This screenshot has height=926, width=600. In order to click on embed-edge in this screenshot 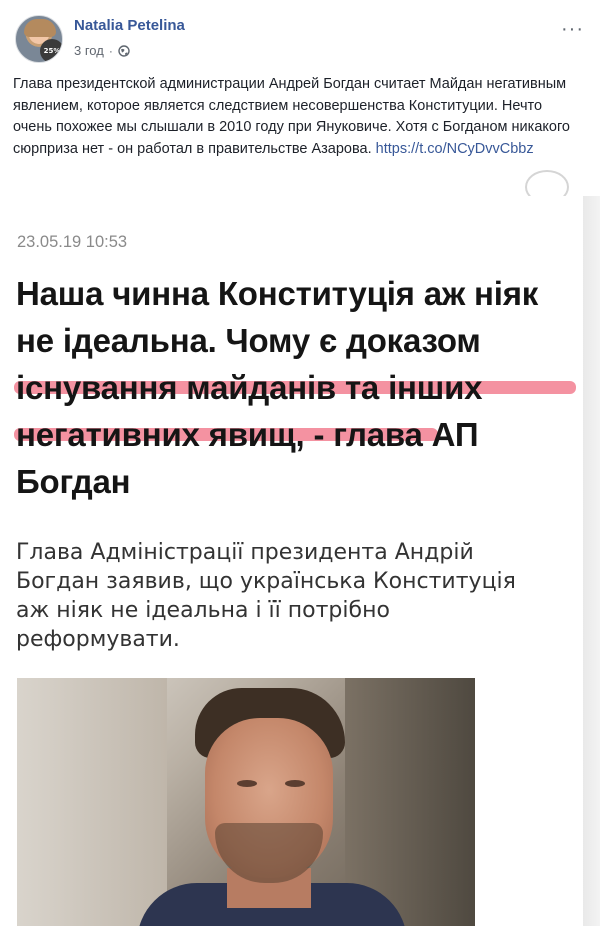, I will do `click(590, 561)`.